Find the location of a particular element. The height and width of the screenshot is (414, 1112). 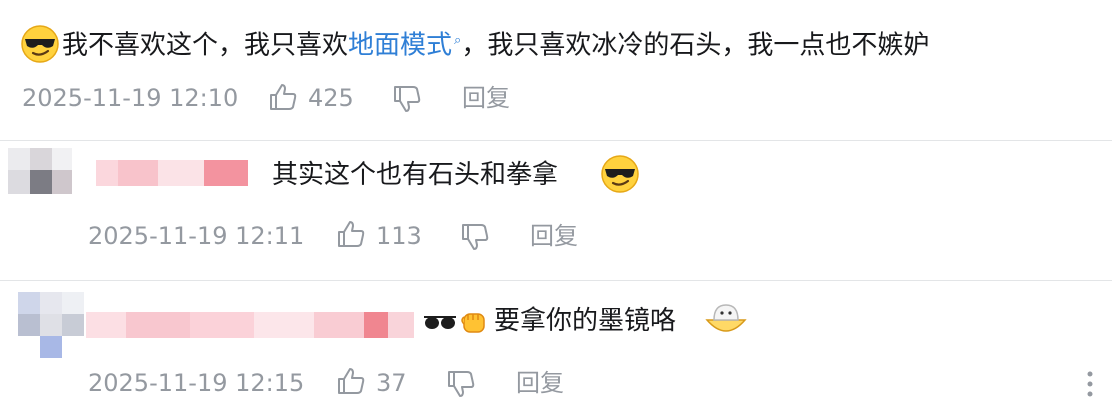

comment-1-like-count: 425 is located at coordinates (331, 98).